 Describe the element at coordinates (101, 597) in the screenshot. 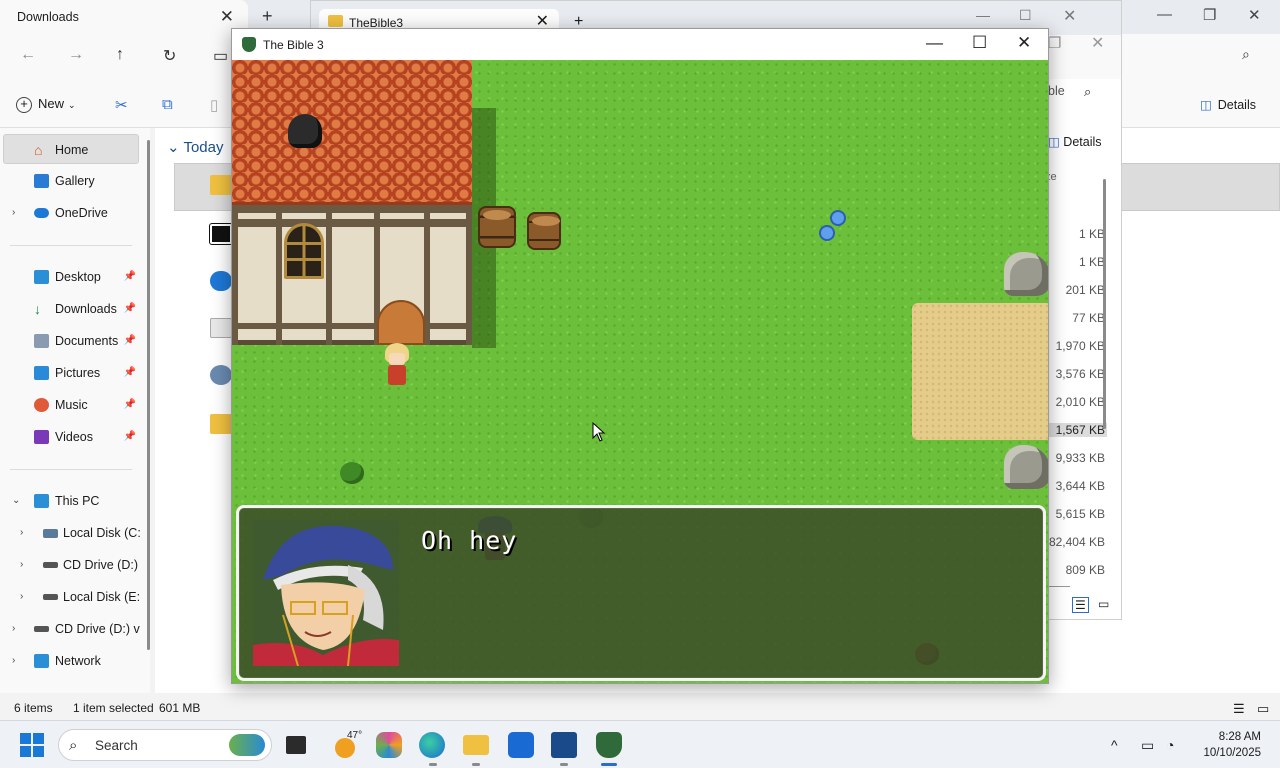

I see `sidebar-item-label: Local Disk (E:)` at that location.